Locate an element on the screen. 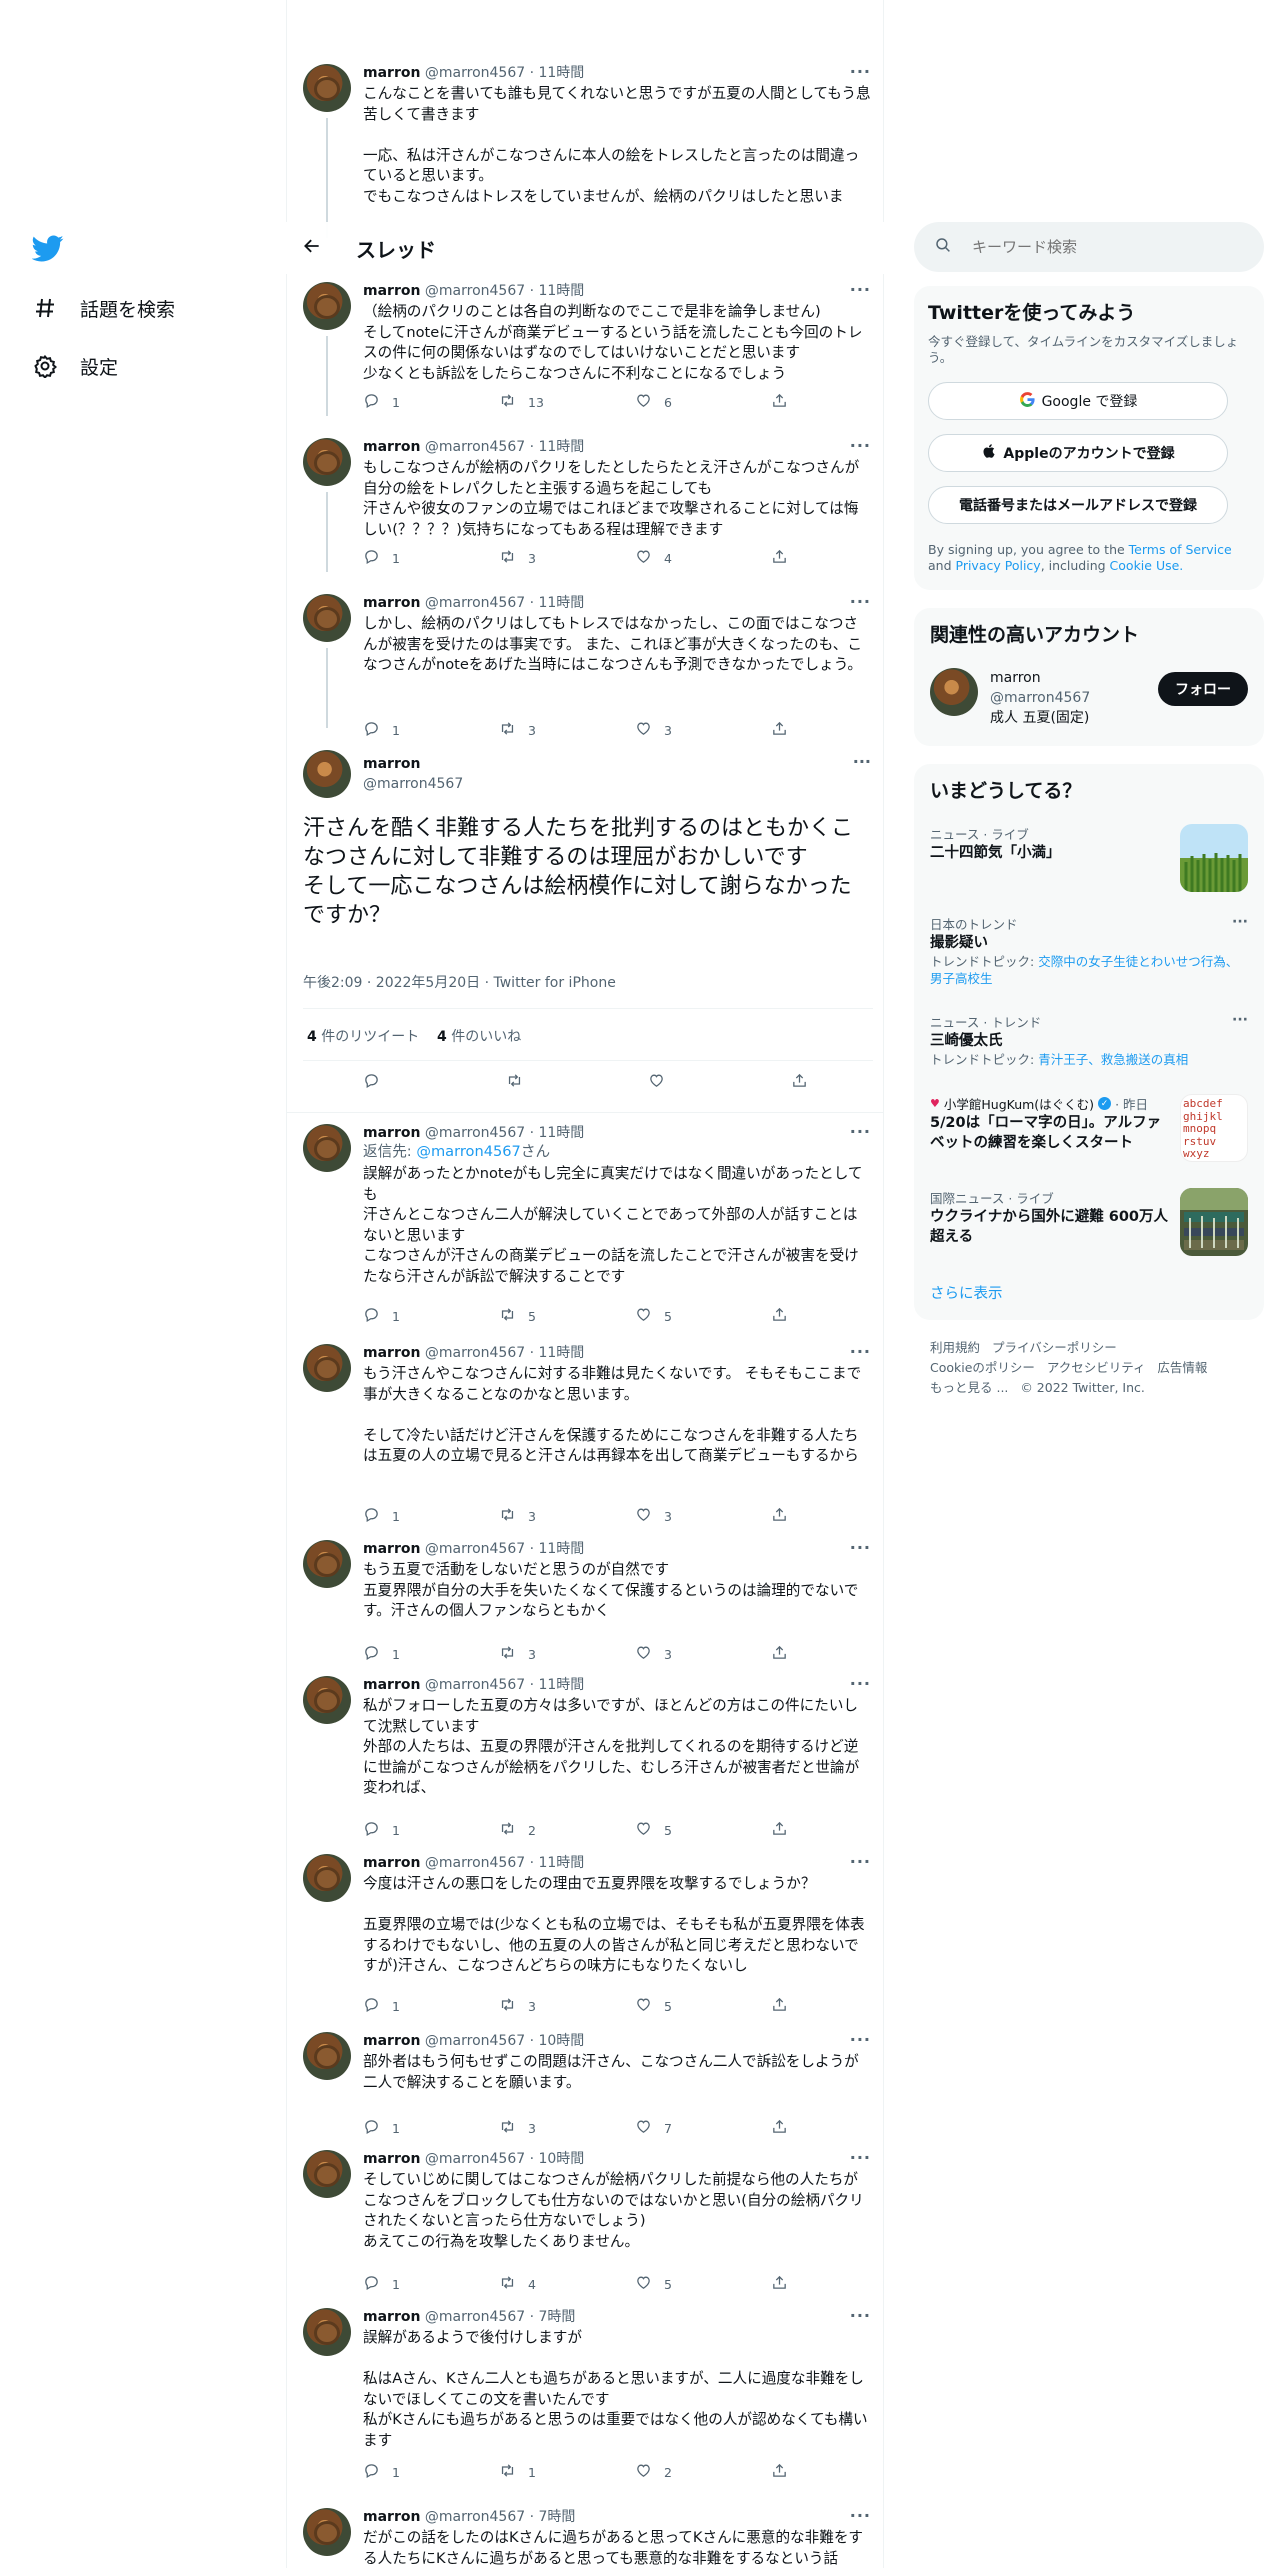  phone-signup-button: 電話番号またはメールアドレスで登録 is located at coordinates (1078, 505).